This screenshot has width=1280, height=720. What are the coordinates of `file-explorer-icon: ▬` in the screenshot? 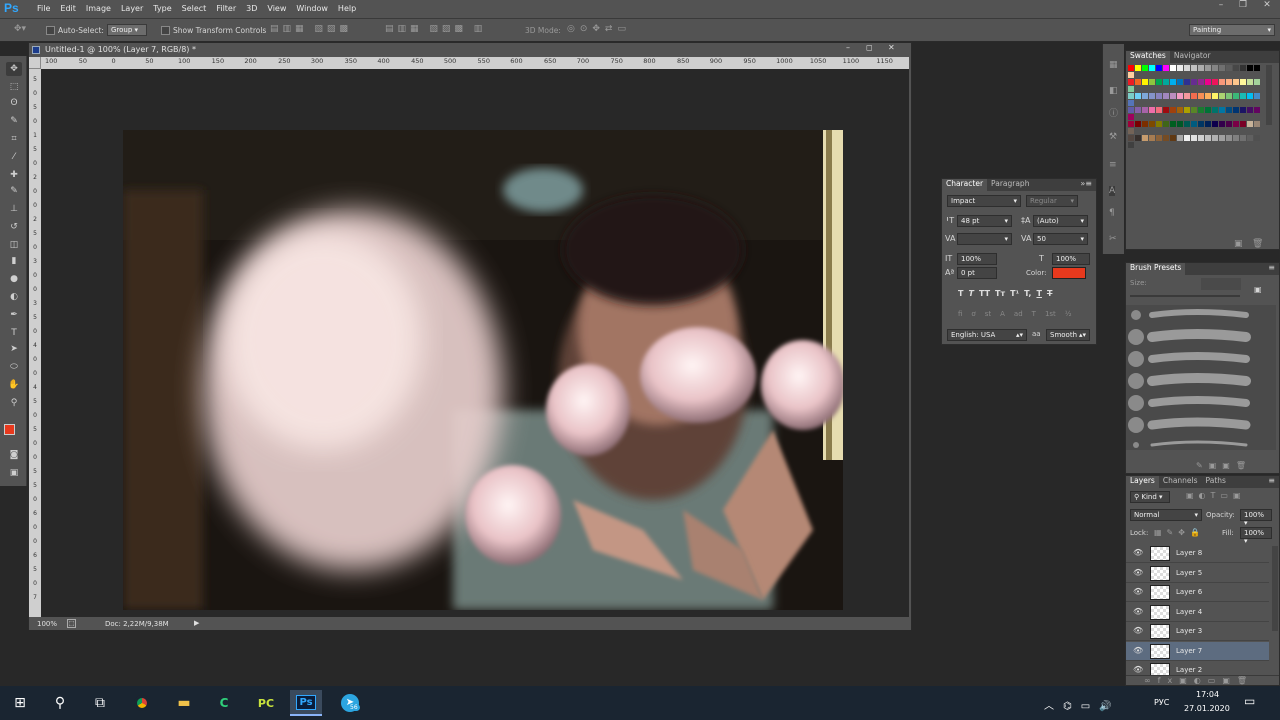 It's located at (184, 703).